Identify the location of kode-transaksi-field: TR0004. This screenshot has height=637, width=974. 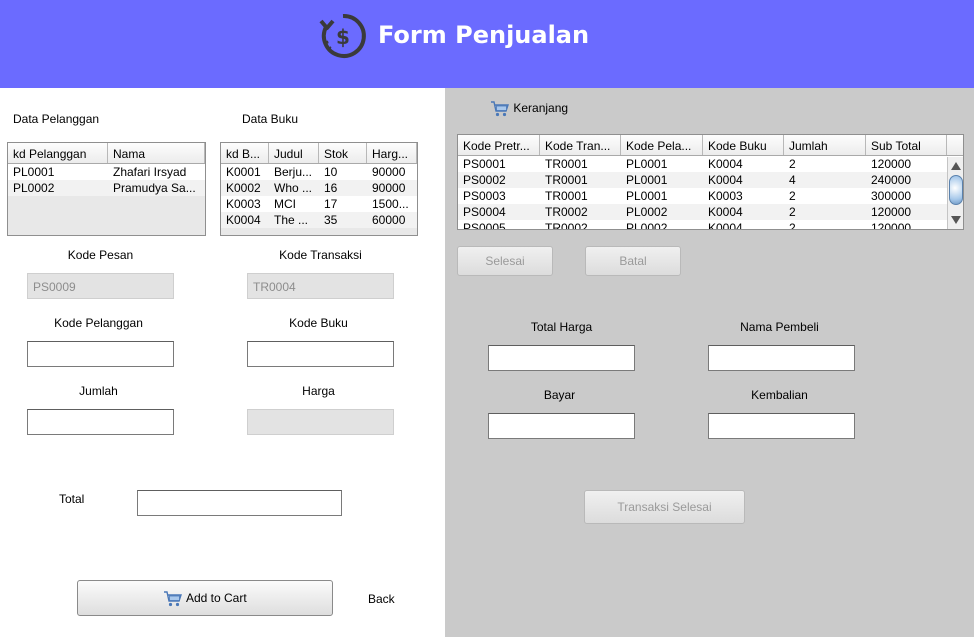
(320, 286).